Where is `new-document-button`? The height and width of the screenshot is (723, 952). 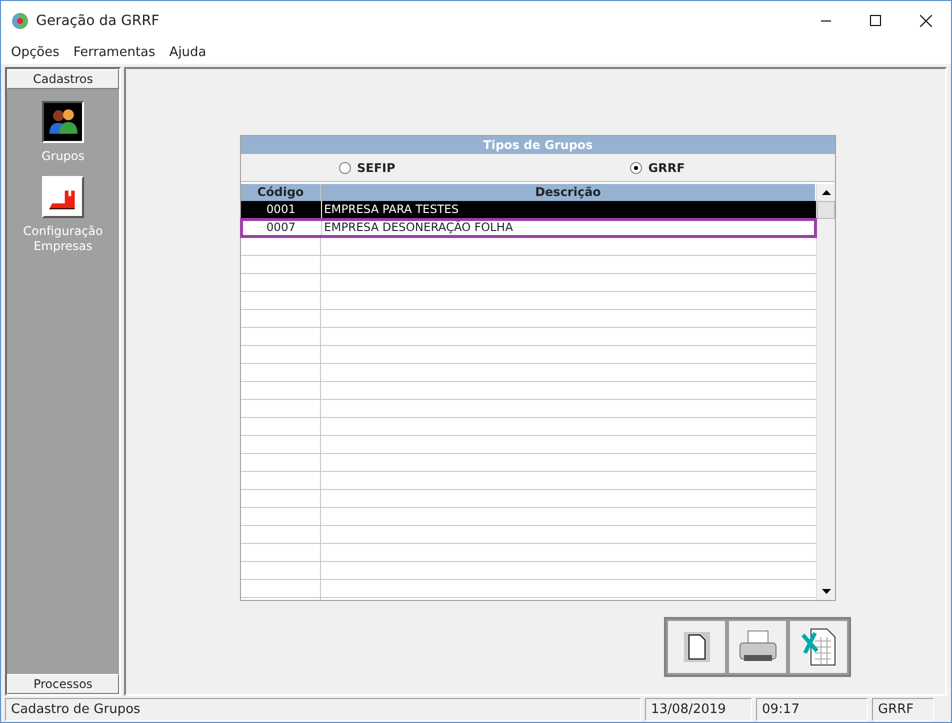
new-document-button is located at coordinates (696, 647).